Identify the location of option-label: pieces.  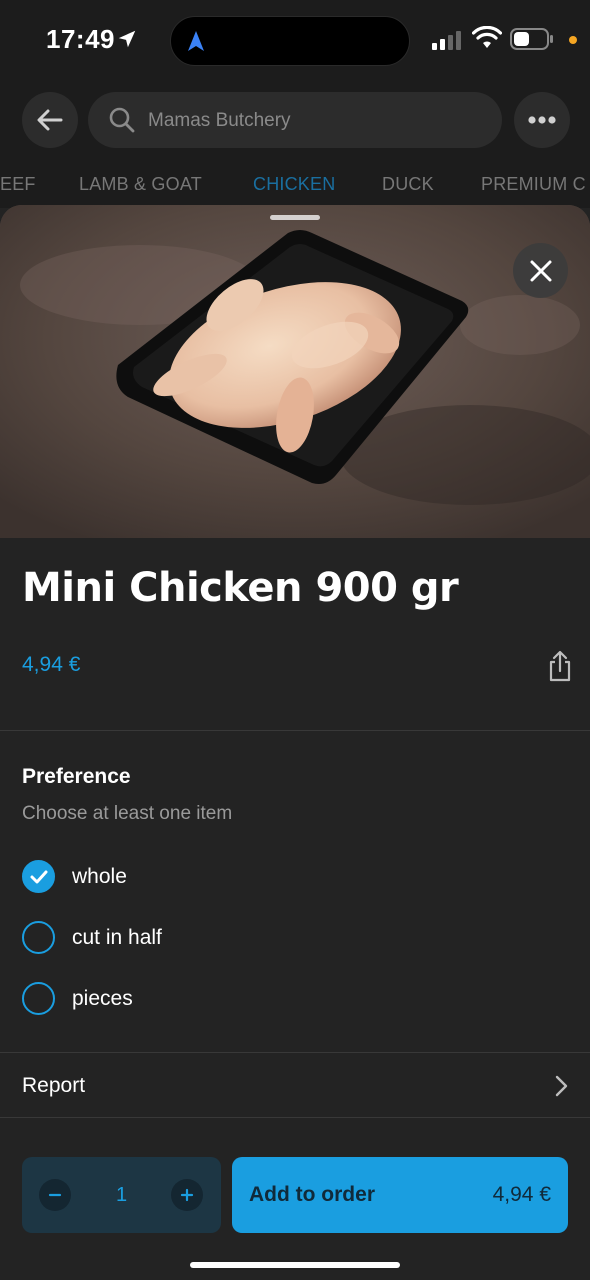
(102, 998).